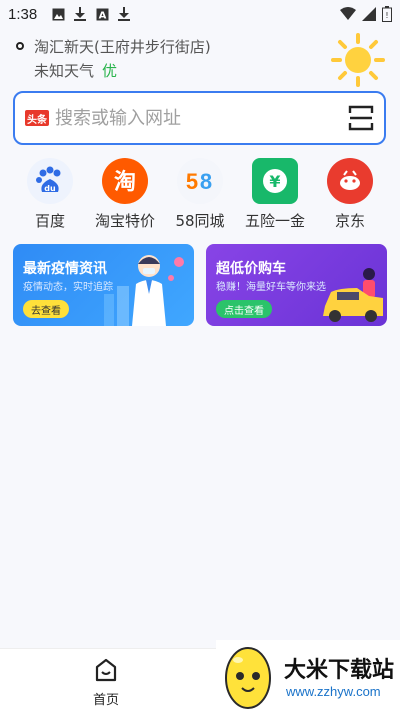 Image resolution: width=400 pixels, height=711 pixels. I want to click on shortcut-baidu: du 百度, so click(50, 194).